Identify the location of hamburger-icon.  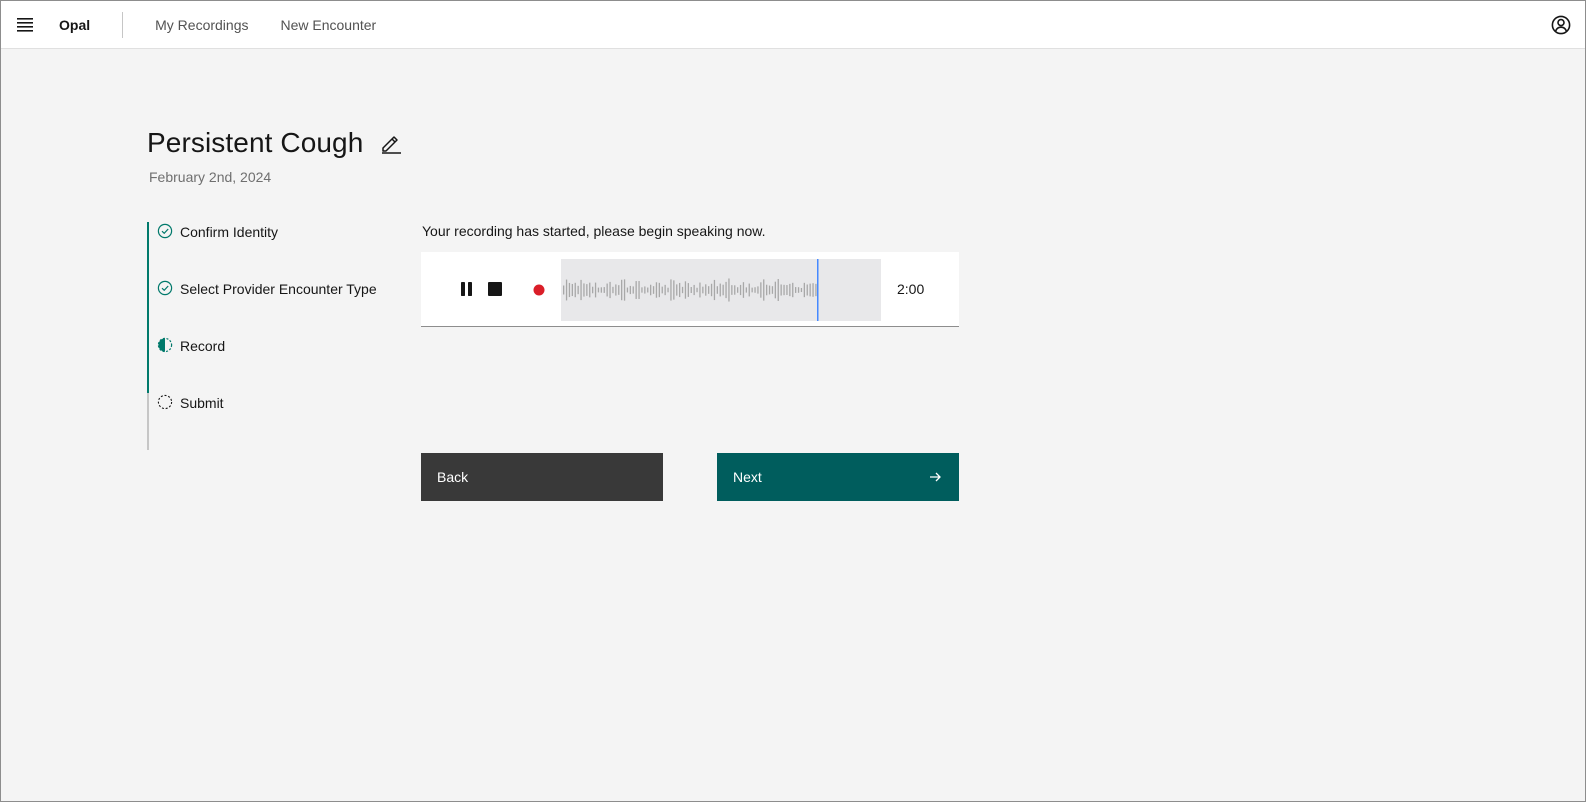
(25, 24).